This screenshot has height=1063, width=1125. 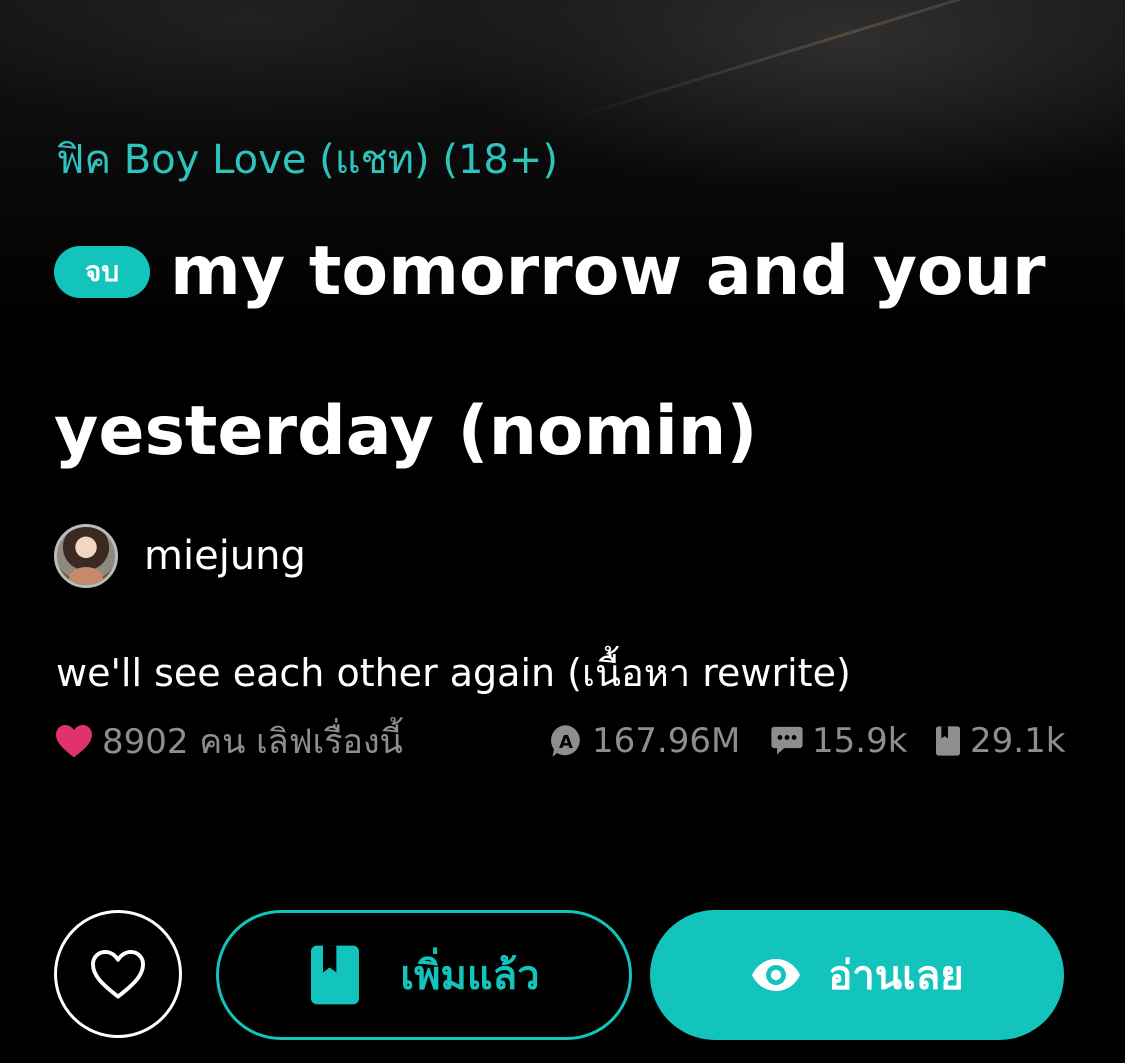 I want to click on story-title-line2: yesterday (nomin), so click(x=406, y=431).